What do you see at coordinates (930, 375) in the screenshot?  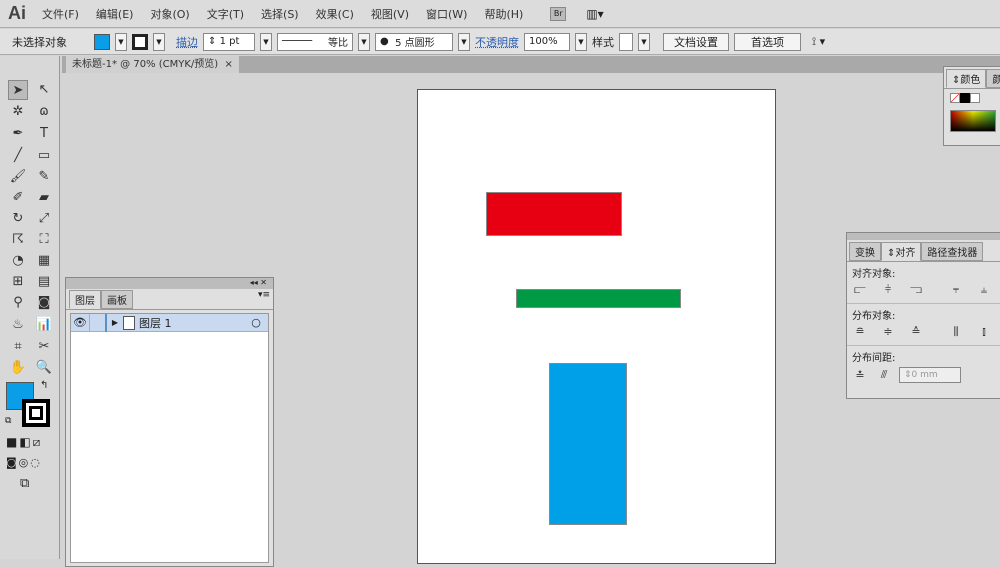 I see `spacing-input: ⇕ 0 mm` at bounding box center [930, 375].